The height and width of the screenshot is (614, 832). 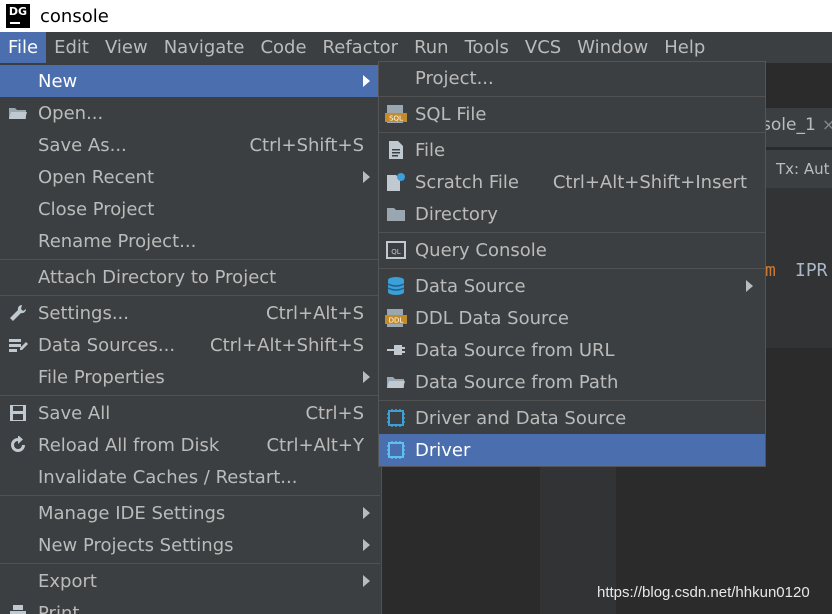 What do you see at coordinates (572, 150) in the screenshot?
I see `submenu-item-file: File` at bounding box center [572, 150].